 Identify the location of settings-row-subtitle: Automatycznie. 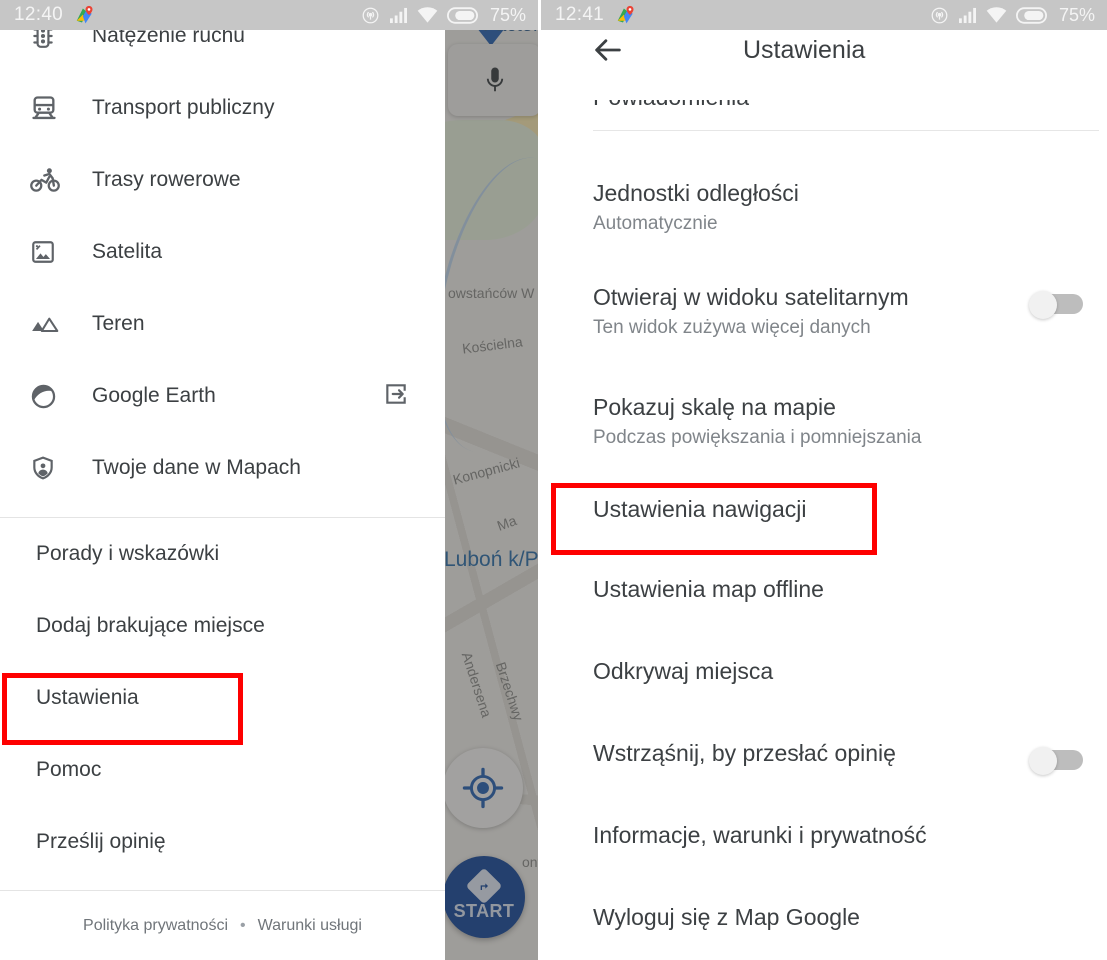
(655, 223).